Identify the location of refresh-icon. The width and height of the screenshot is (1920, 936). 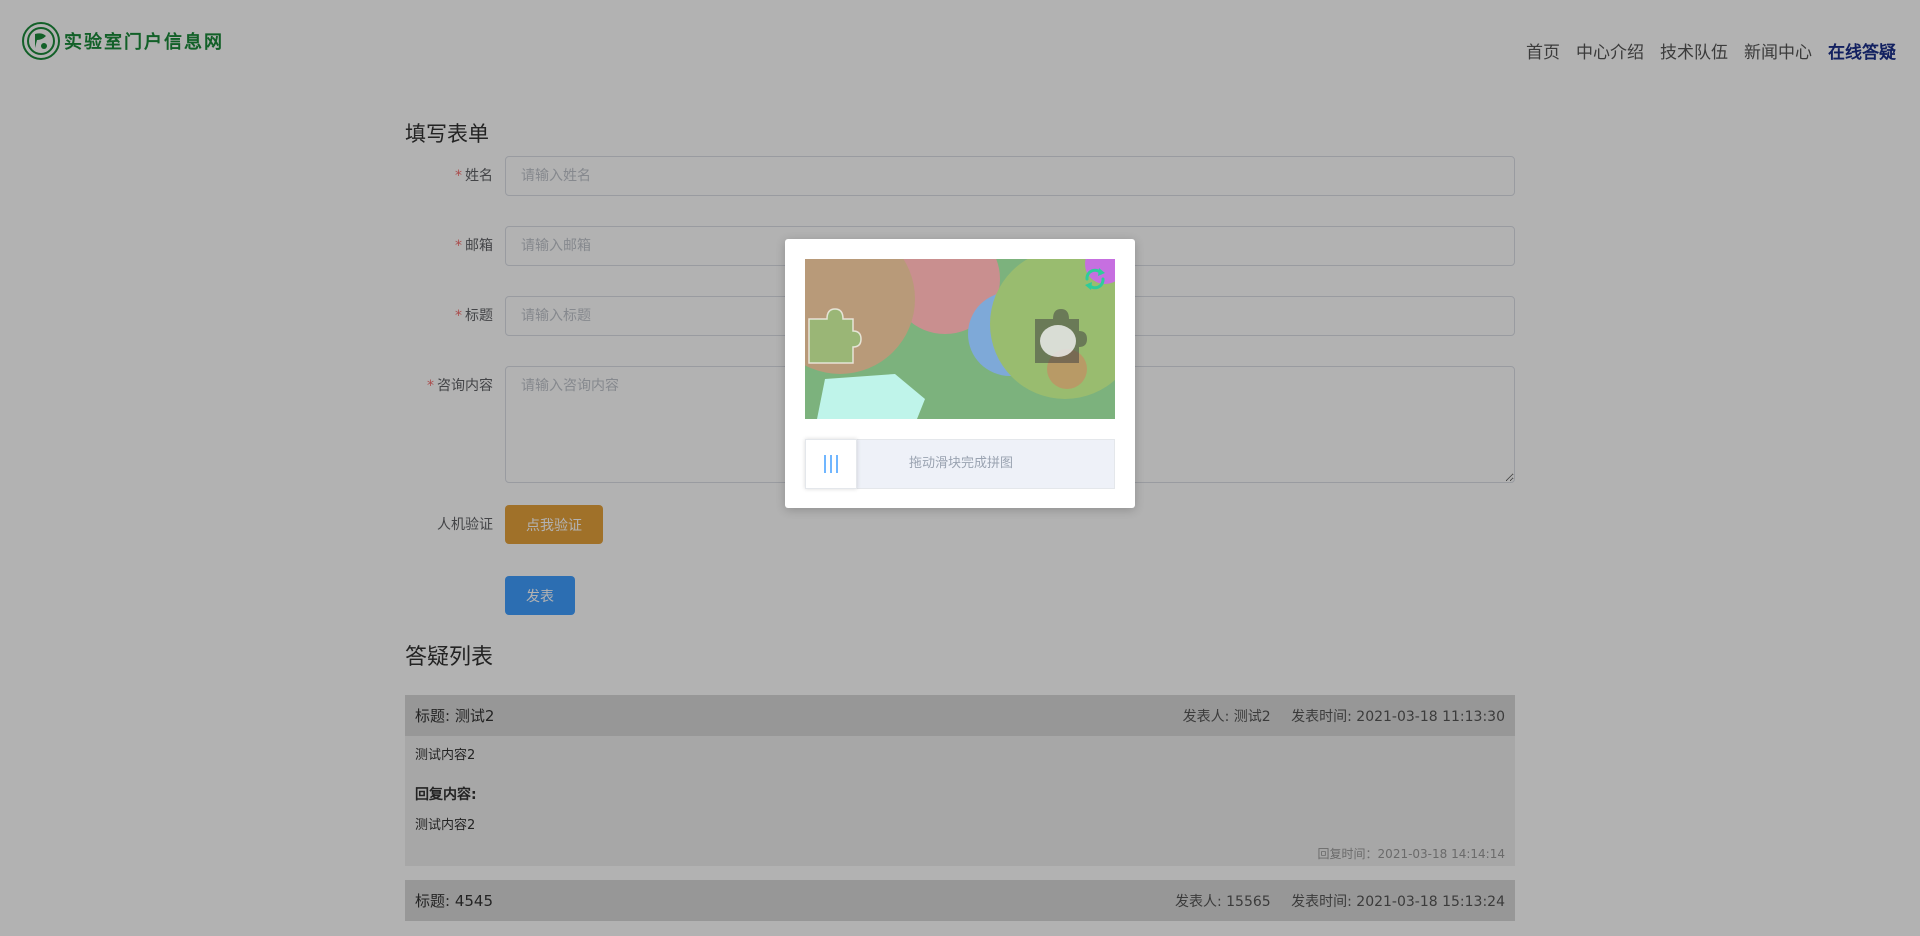
(1095, 279).